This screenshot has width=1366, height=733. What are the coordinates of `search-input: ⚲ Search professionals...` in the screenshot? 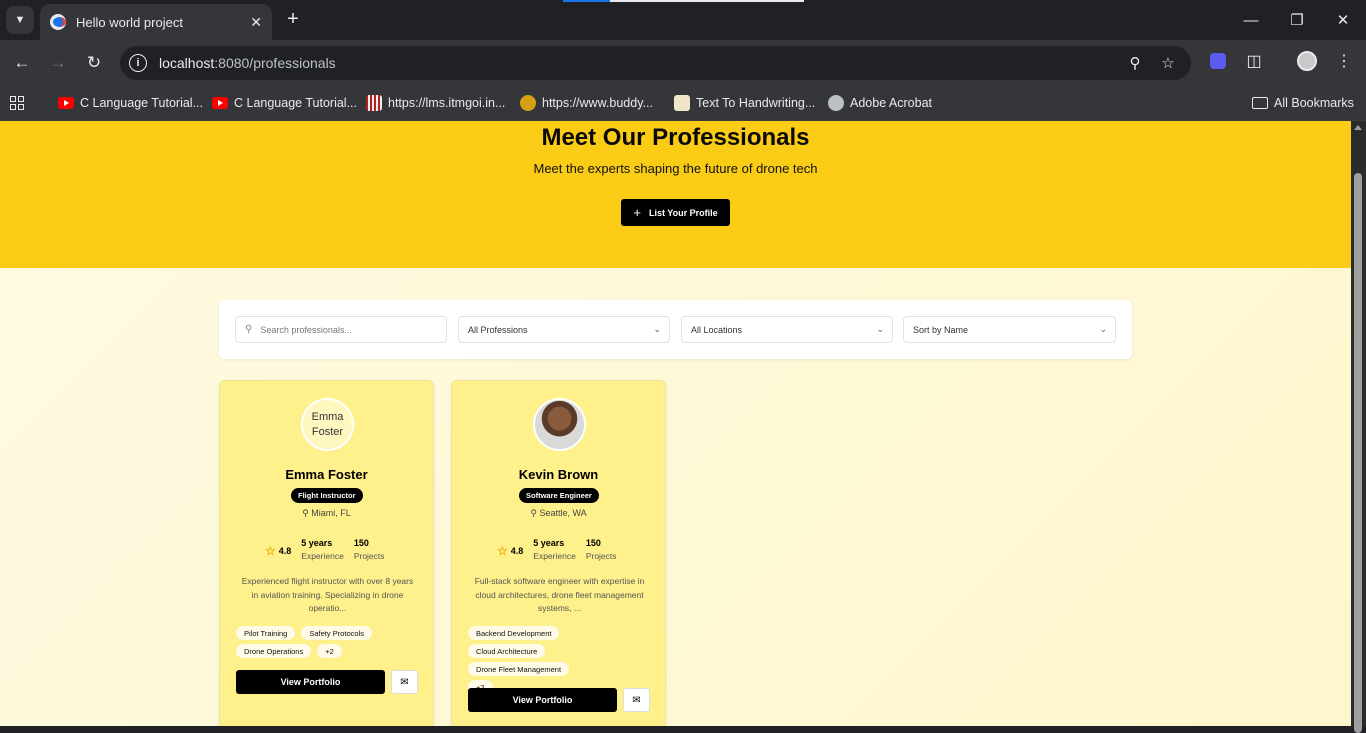 It's located at (341, 329).